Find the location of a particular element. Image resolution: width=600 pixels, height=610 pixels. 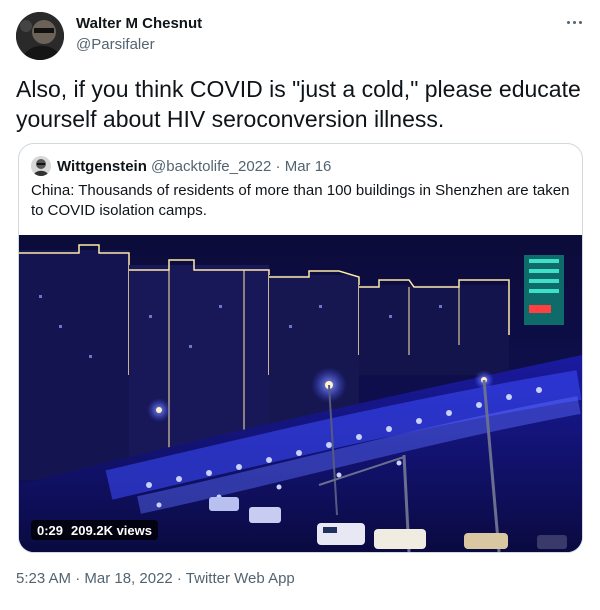

author-avatar is located at coordinates (40, 36).